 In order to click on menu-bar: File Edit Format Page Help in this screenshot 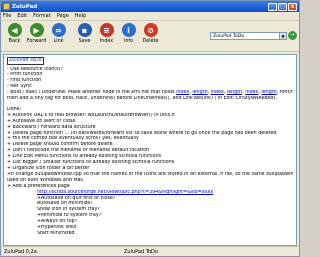, I will do `click(150, 16)`.